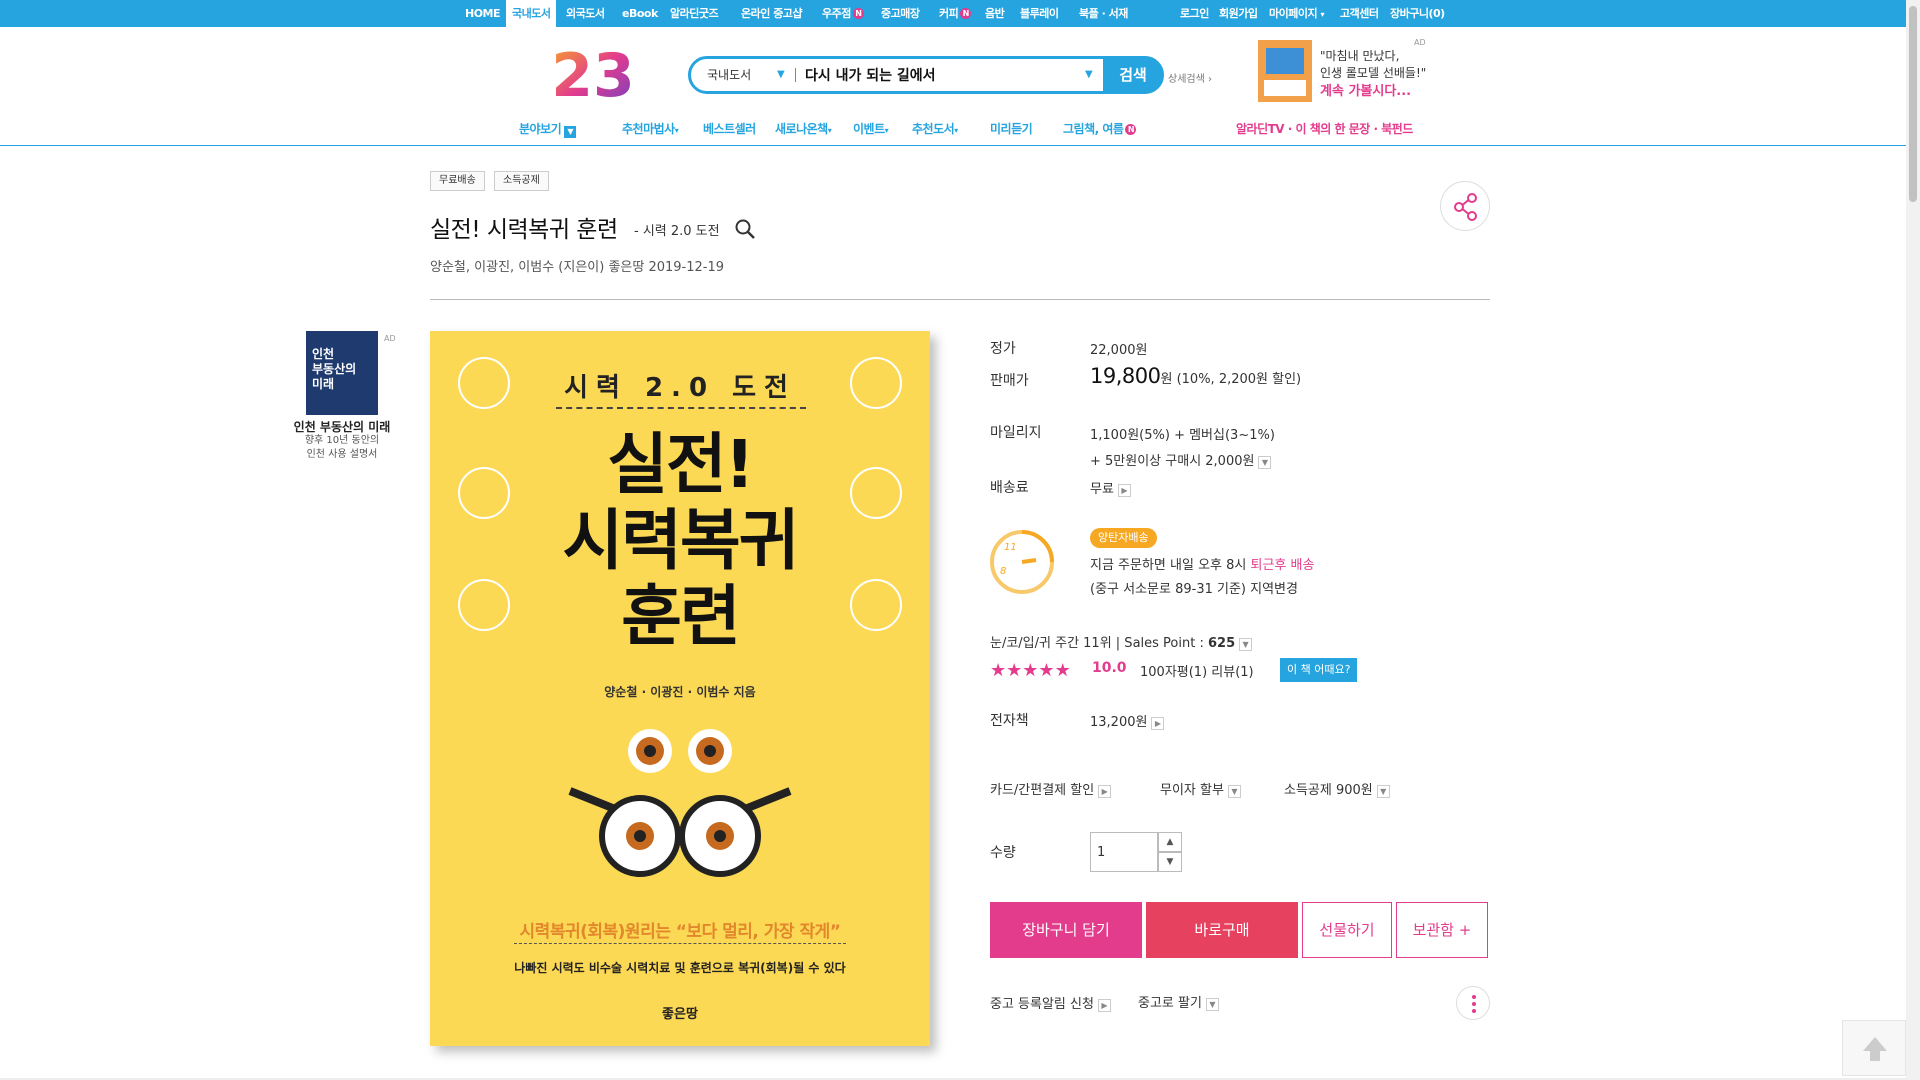 The image size is (1920, 1080). What do you see at coordinates (680, 1014) in the screenshot?
I see `cover-publisher: 좋은땅` at bounding box center [680, 1014].